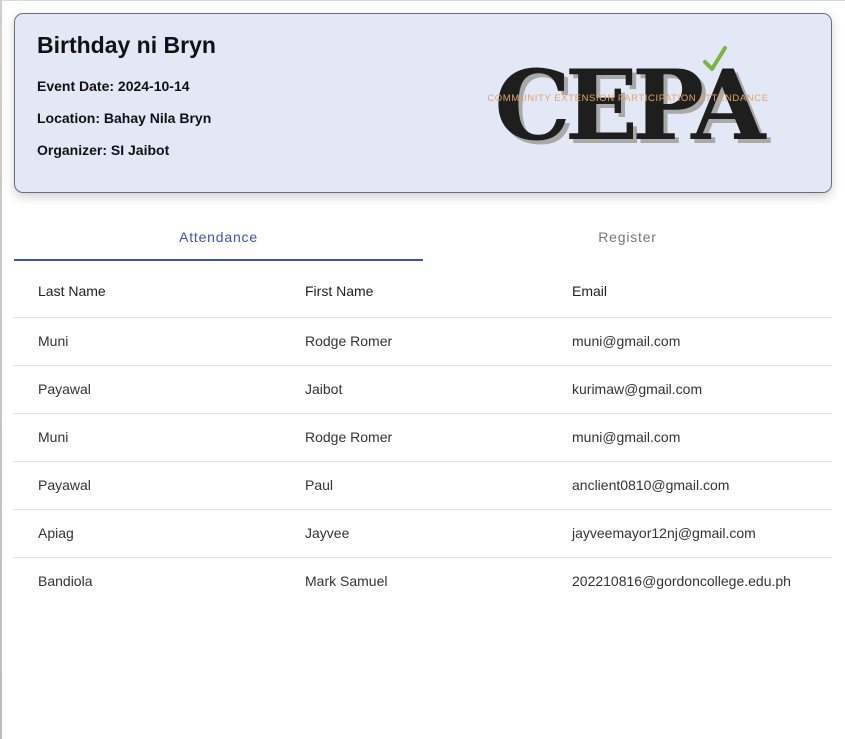 The height and width of the screenshot is (739, 845). Describe the element at coordinates (147, 291) in the screenshot. I see `column-header-last-name: Last Name` at that location.